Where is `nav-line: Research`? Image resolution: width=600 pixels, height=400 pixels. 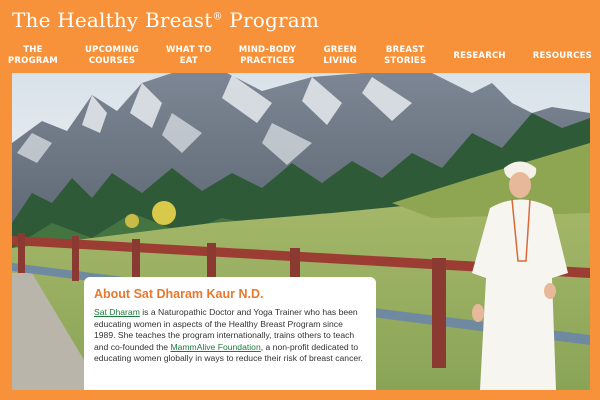
nav-line: Research is located at coordinates (479, 55).